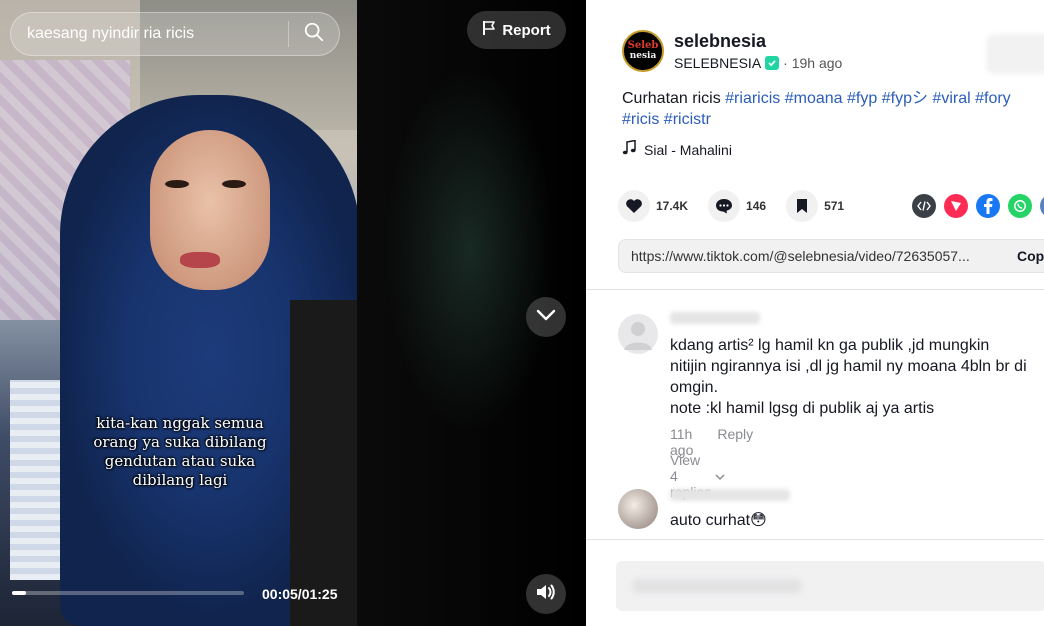 Image resolution: width=1044 pixels, height=626 pixels. Describe the element at coordinates (988, 206) in the screenshot. I see `facebook-icon` at that location.